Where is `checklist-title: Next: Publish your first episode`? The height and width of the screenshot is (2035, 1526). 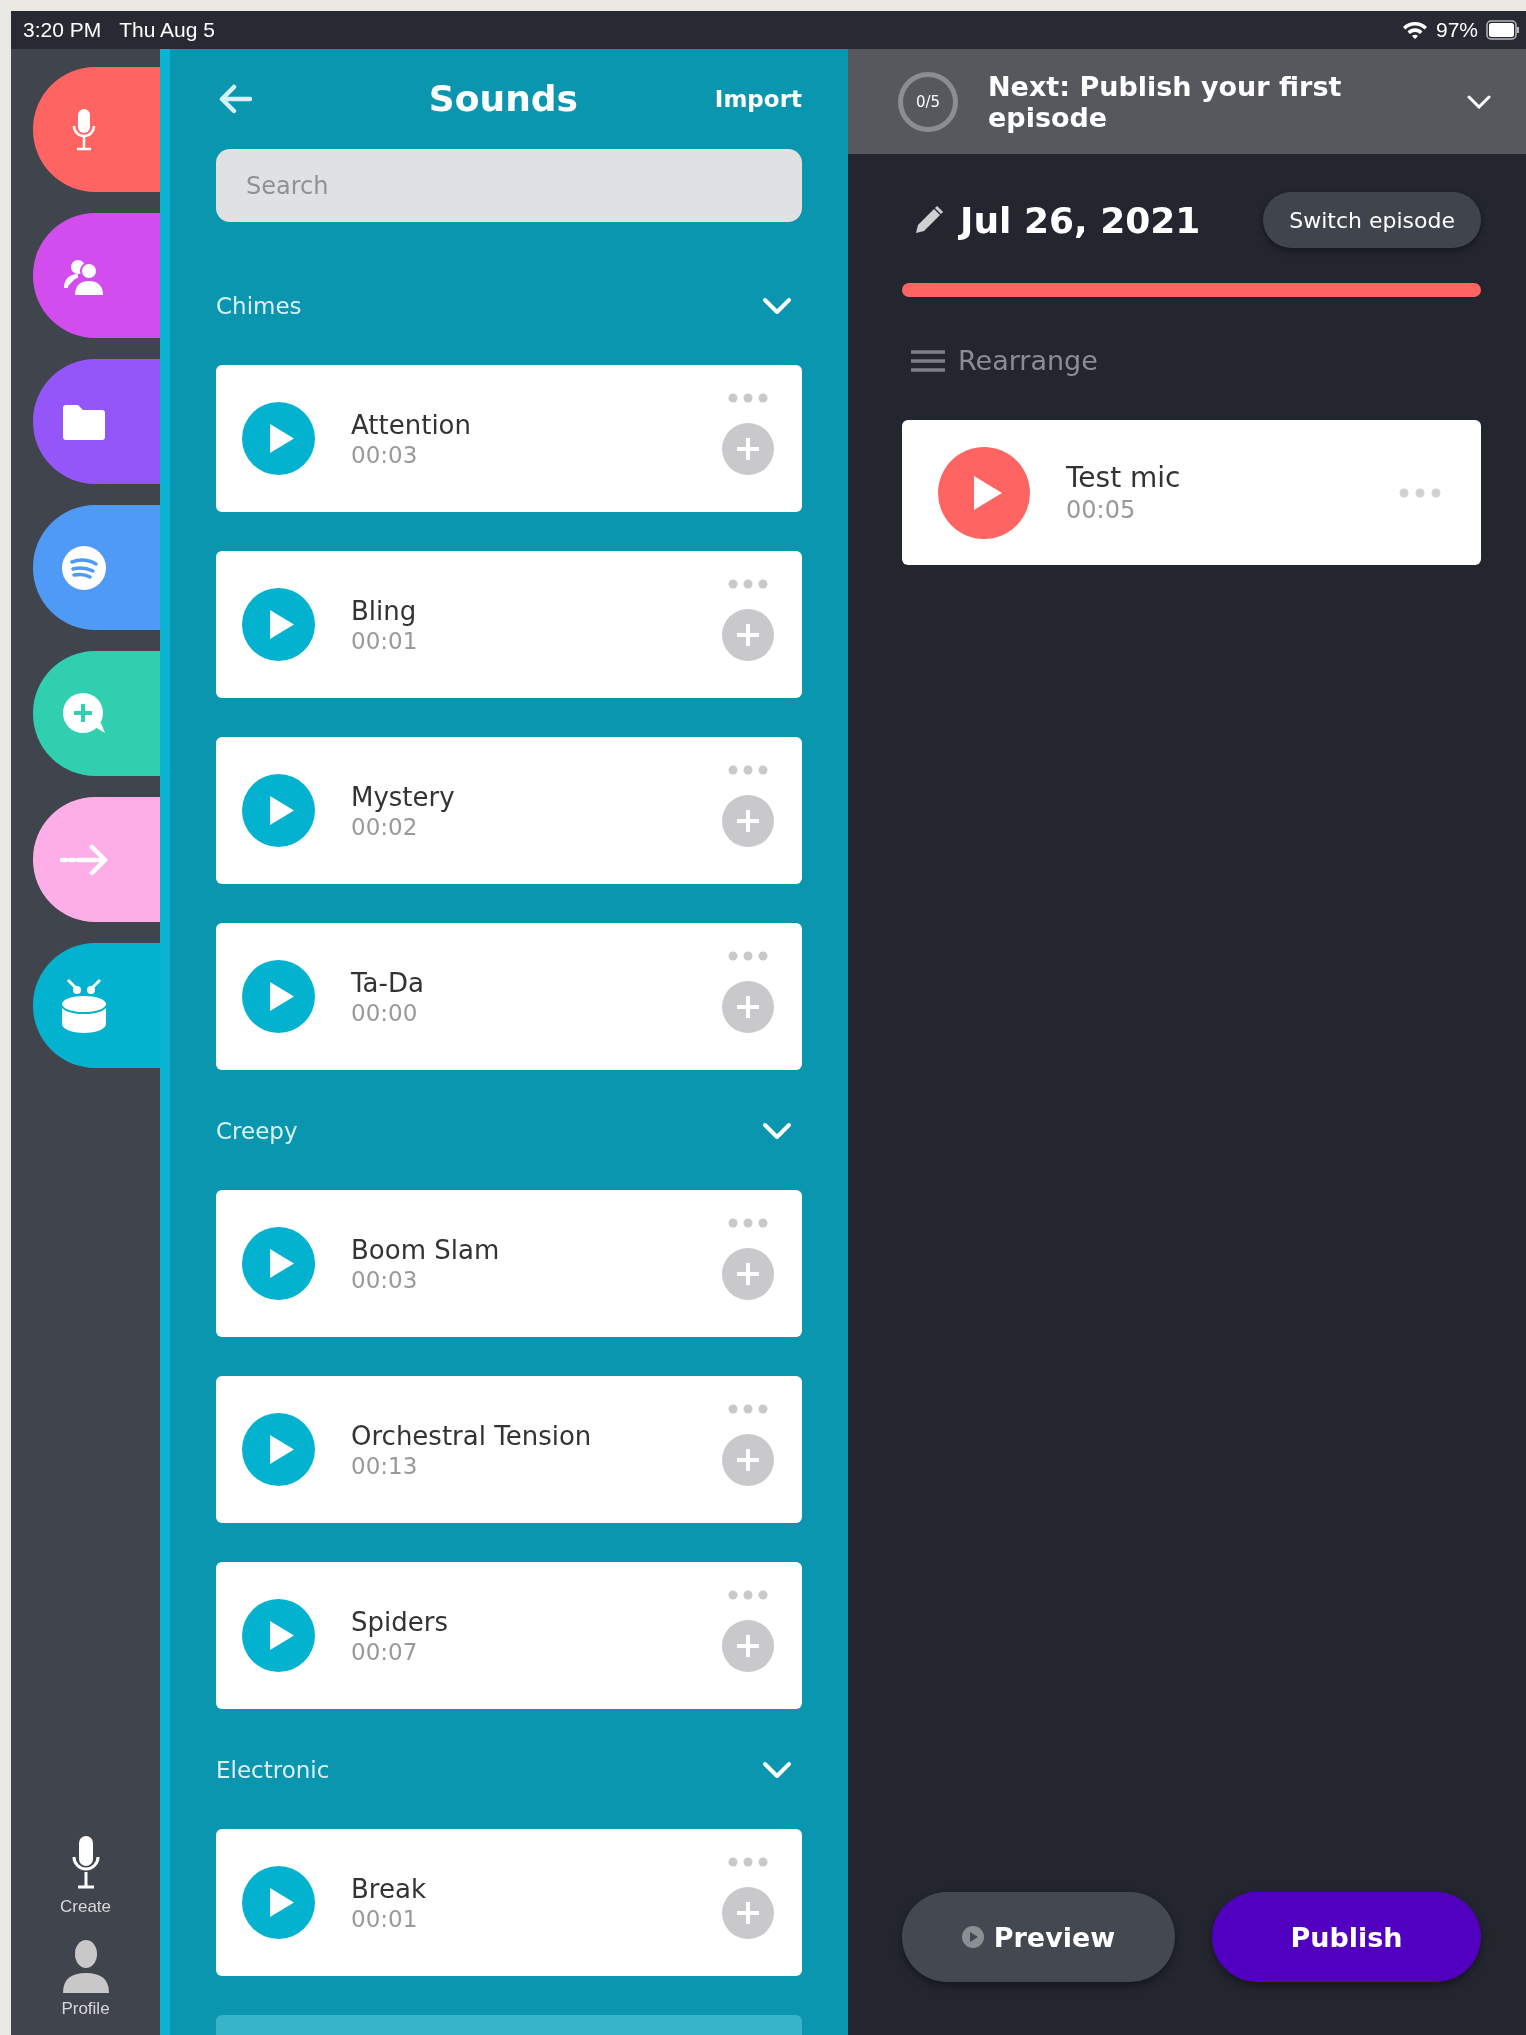
checklist-title: Next: Publish your first episode is located at coordinates (1165, 101).